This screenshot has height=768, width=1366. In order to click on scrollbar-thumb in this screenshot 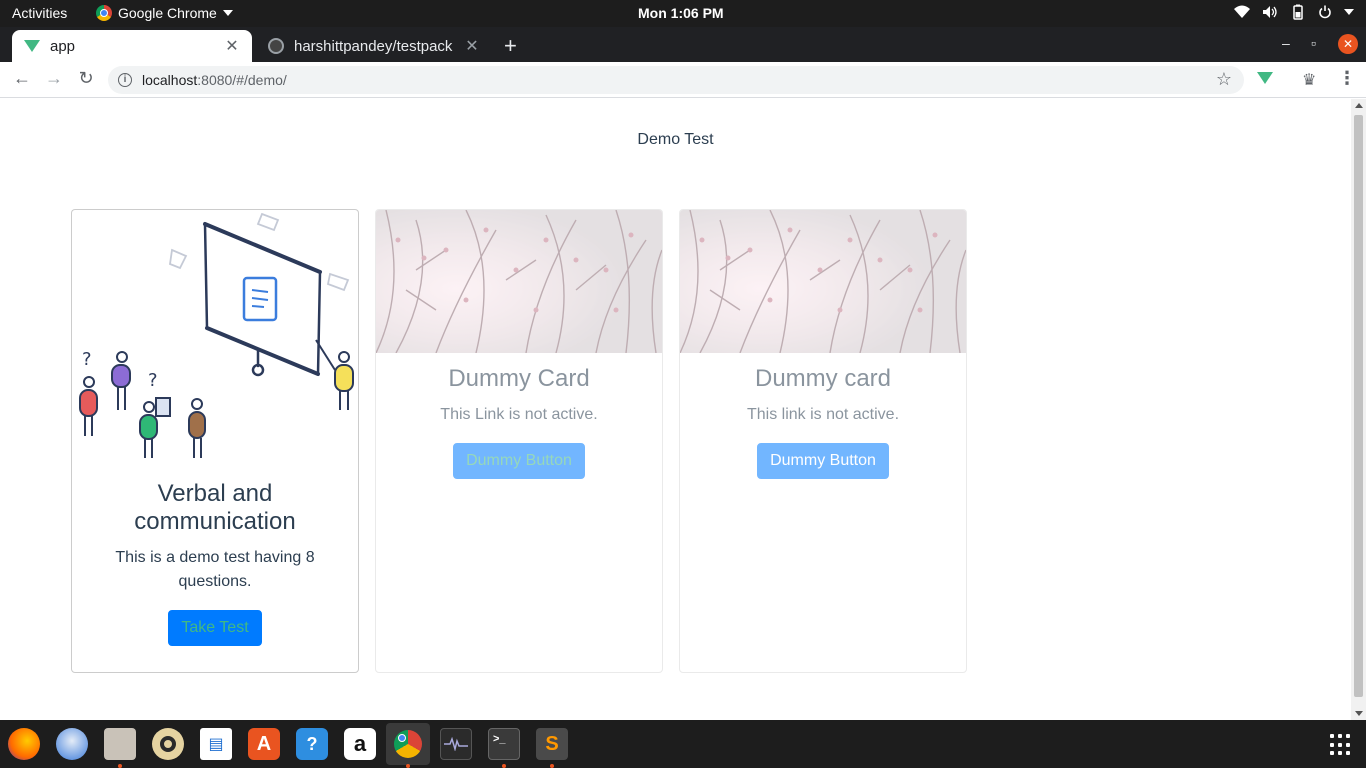, I will do `click(1358, 406)`.